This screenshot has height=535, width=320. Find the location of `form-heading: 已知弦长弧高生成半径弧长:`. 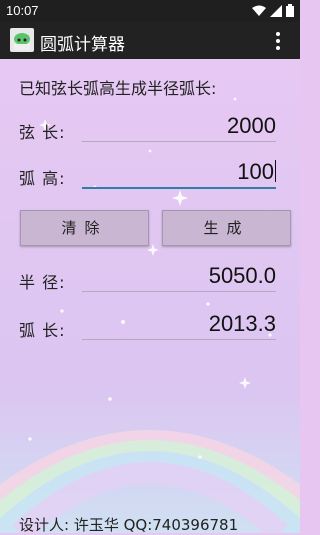

form-heading: 已知弦长弧高生成半径弧长: is located at coordinates (118, 88).